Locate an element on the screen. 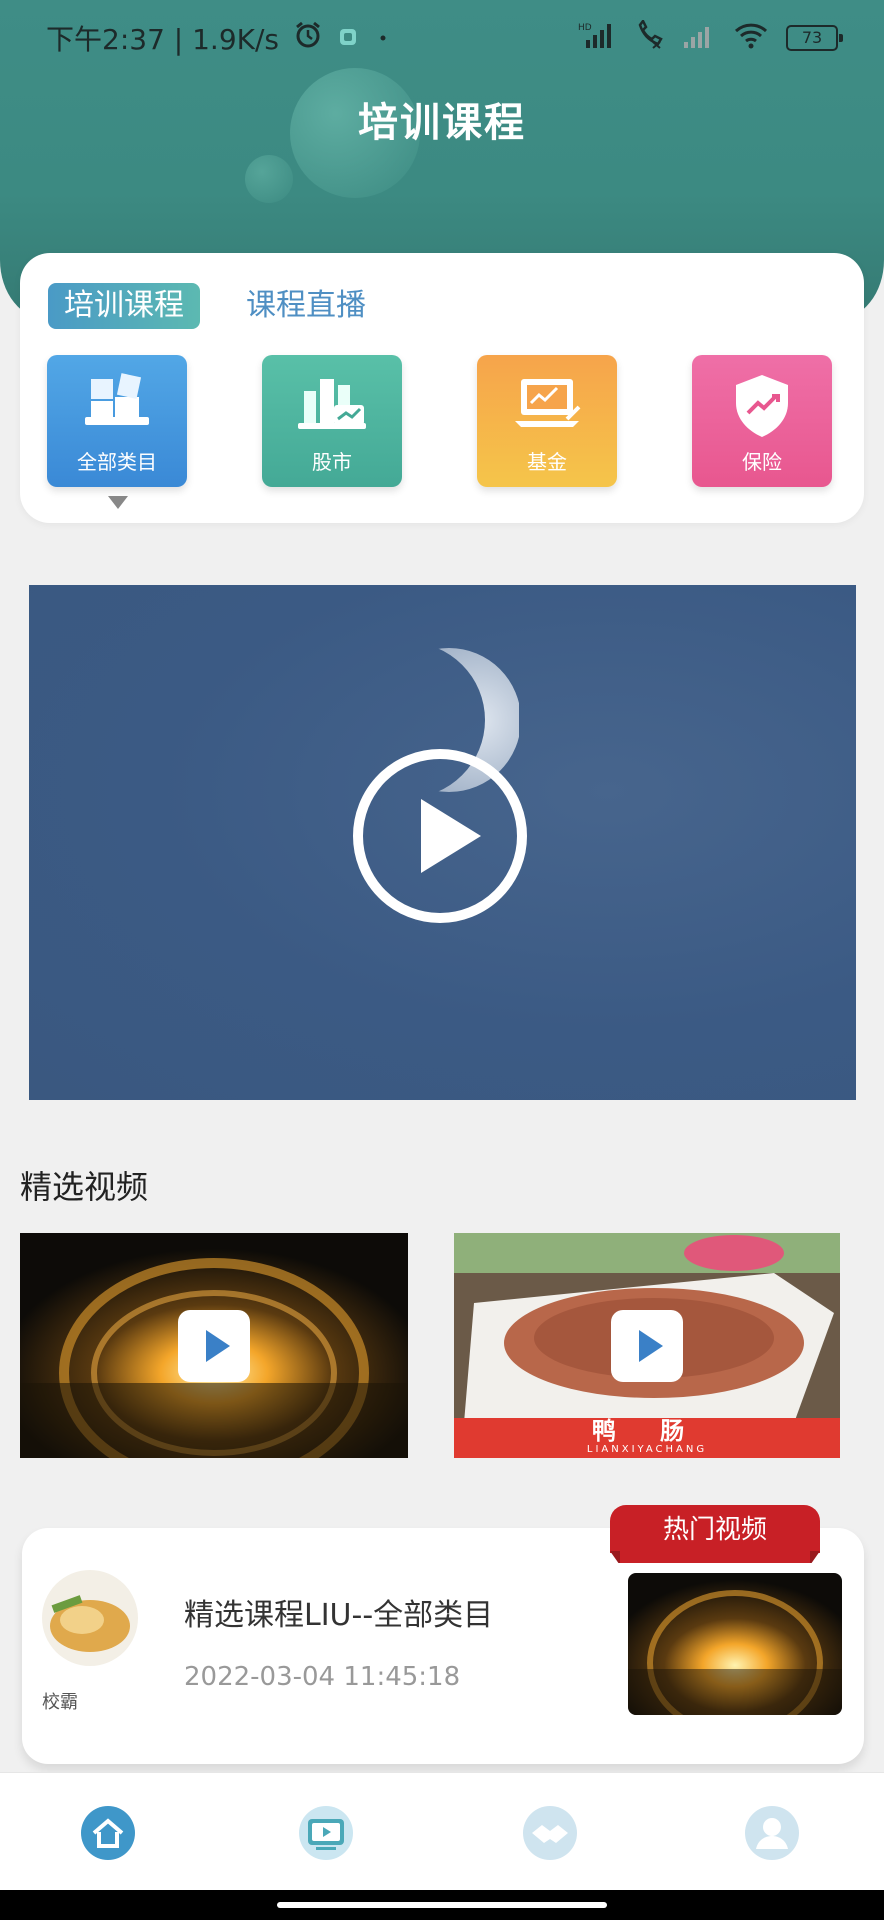 This screenshot has height=1920, width=884. status-bar: 下午2:37 | 1.9K/s HD 73 is located at coordinates (442, 38).